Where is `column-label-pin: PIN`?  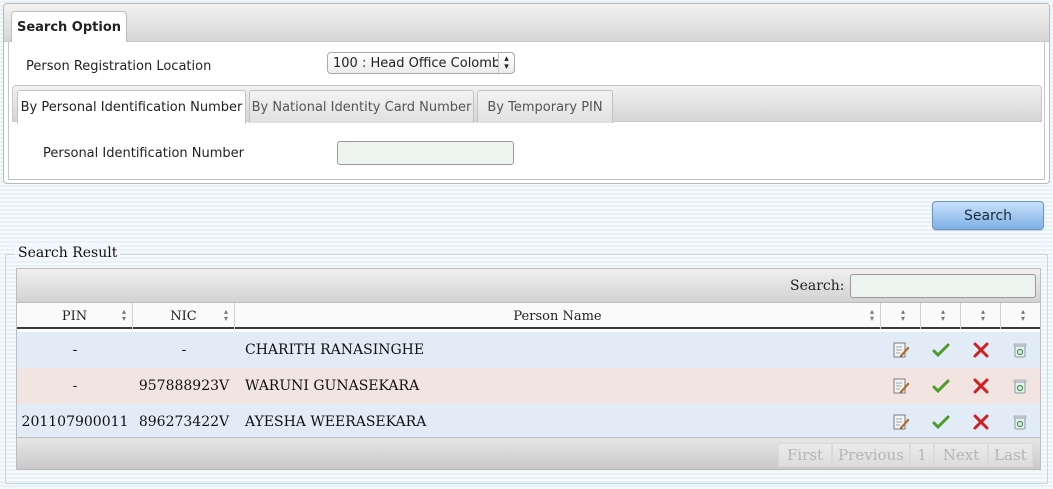 column-label-pin: PIN is located at coordinates (74, 316).